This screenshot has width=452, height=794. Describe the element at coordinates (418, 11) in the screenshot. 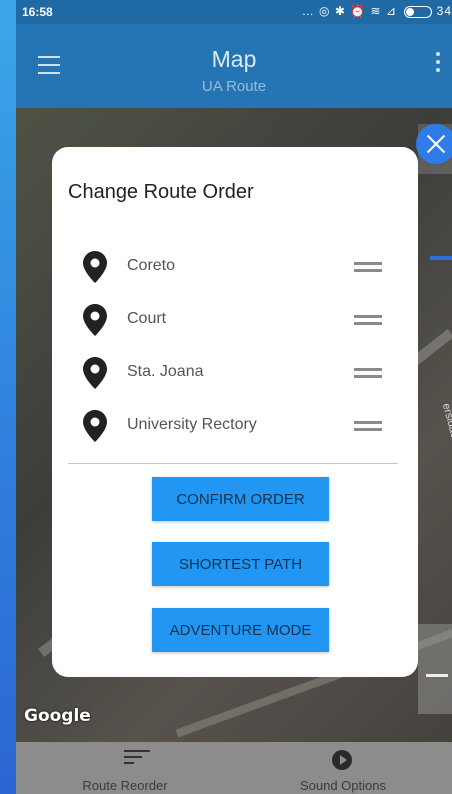

I see `battery-icon` at that location.